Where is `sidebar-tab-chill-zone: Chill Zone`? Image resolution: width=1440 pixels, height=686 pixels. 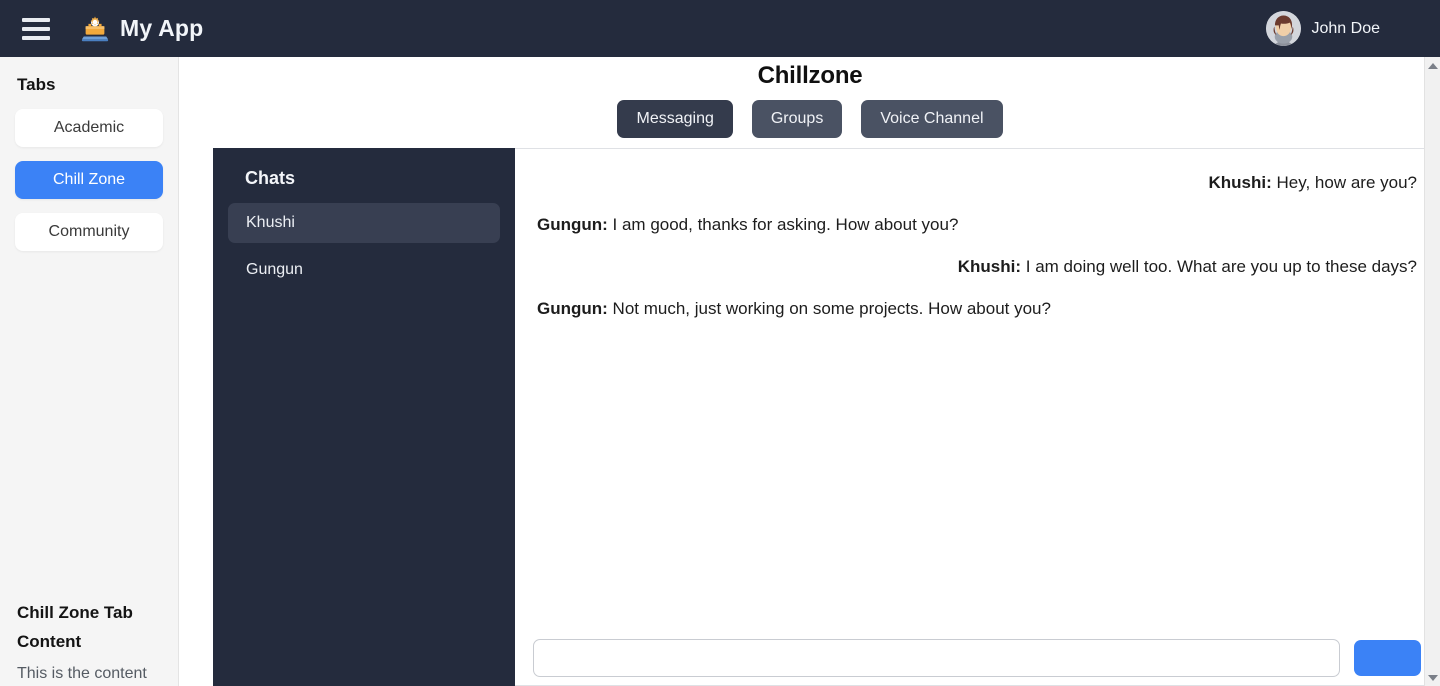
sidebar-tab-chill-zone: Chill Zone is located at coordinates (89, 180).